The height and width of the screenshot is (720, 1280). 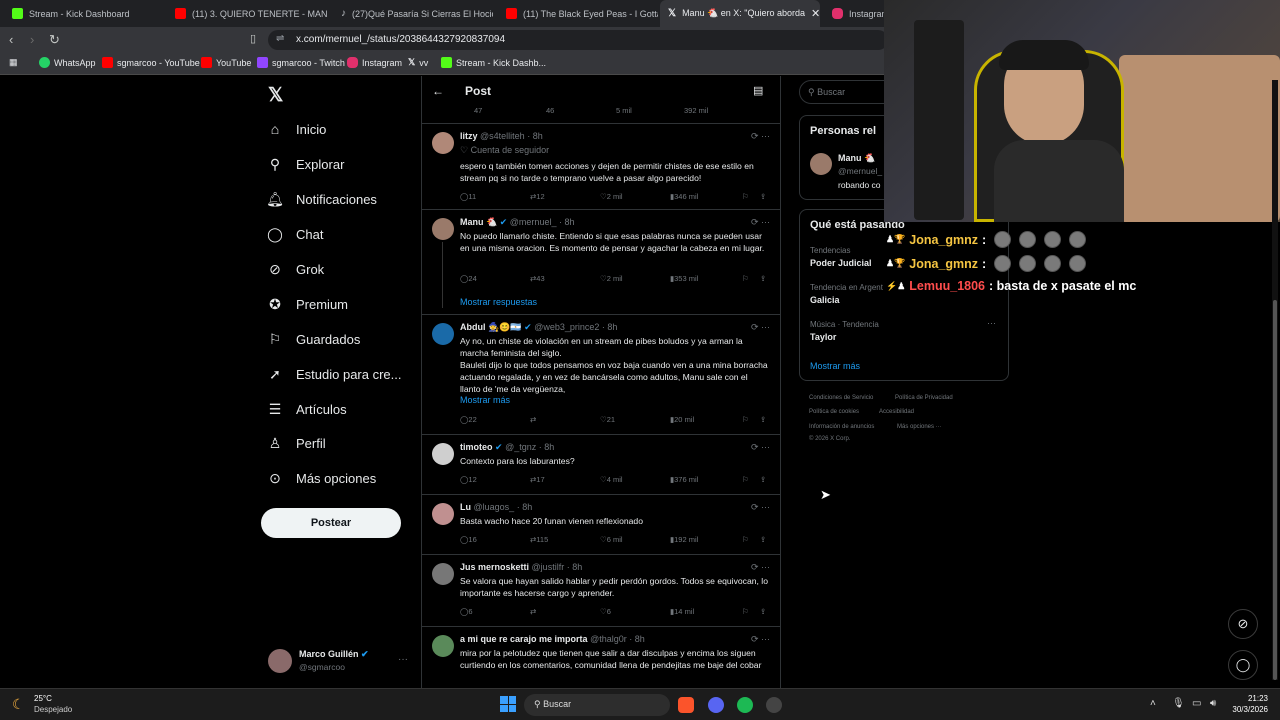 What do you see at coordinates (32, 39) in the screenshot?
I see `forward-icon: ›` at bounding box center [32, 39].